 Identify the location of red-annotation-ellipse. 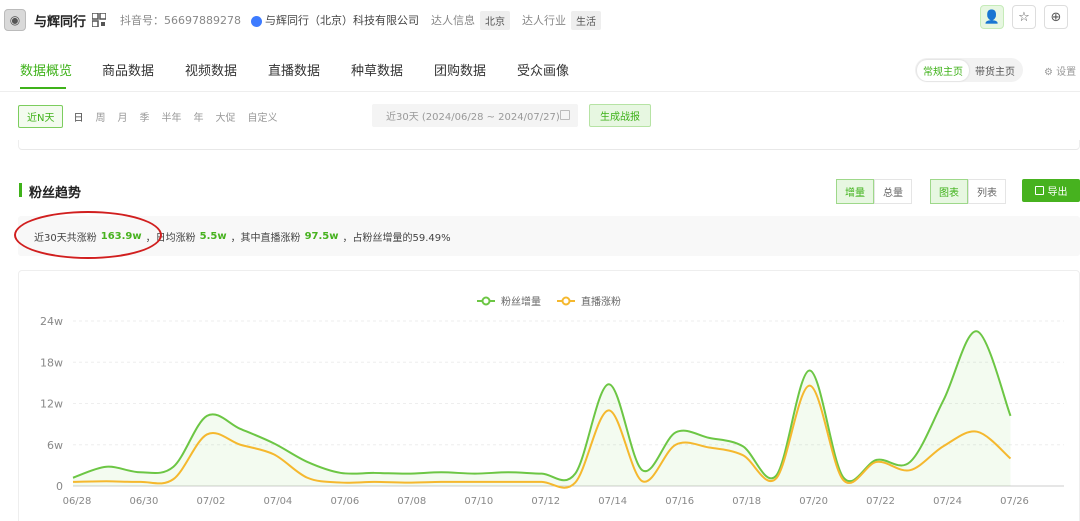
(88, 235).